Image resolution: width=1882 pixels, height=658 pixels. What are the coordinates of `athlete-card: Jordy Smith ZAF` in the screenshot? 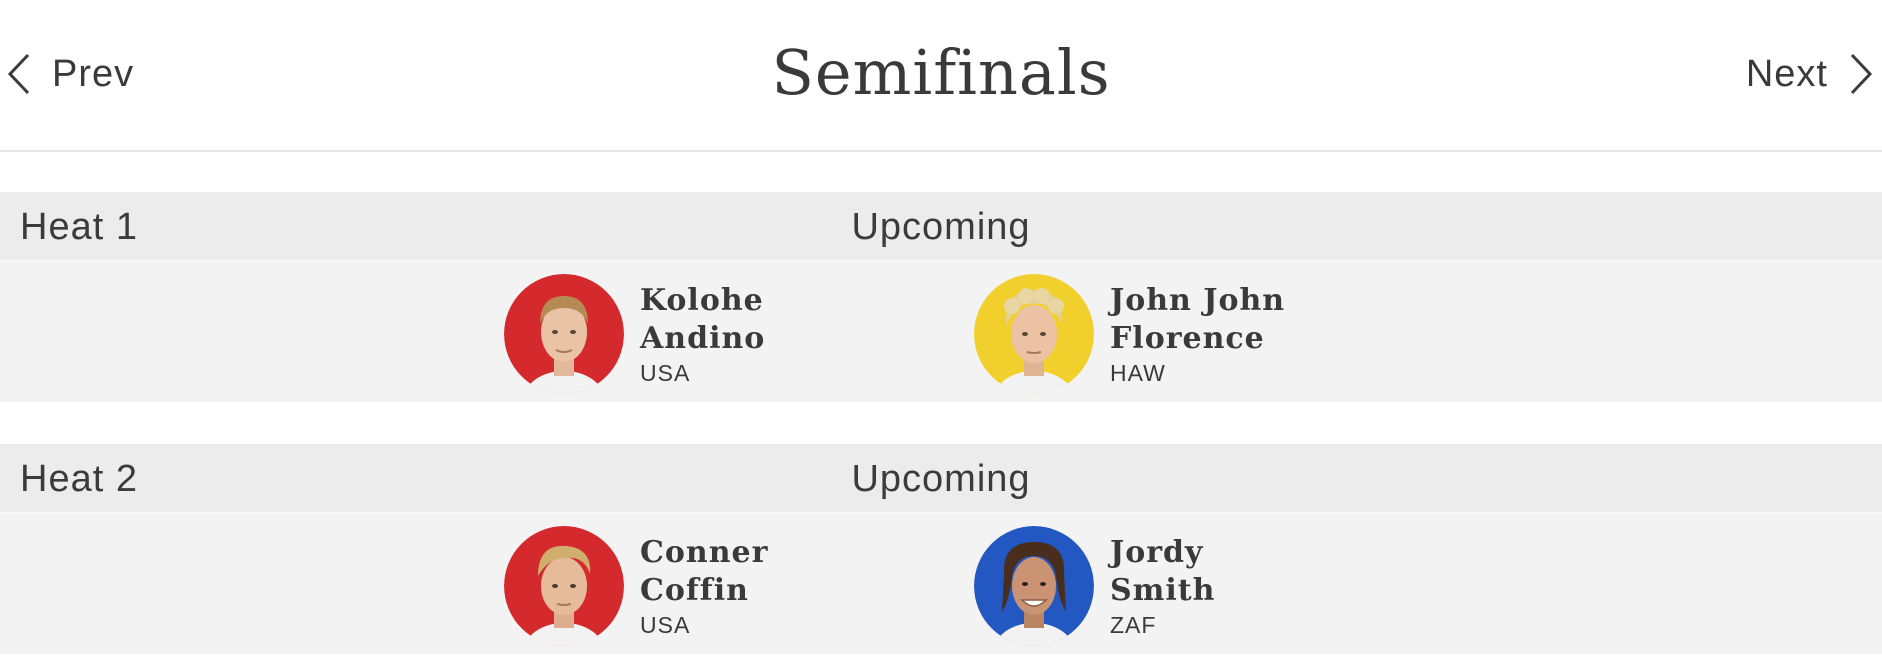 It's located at (1094, 586).